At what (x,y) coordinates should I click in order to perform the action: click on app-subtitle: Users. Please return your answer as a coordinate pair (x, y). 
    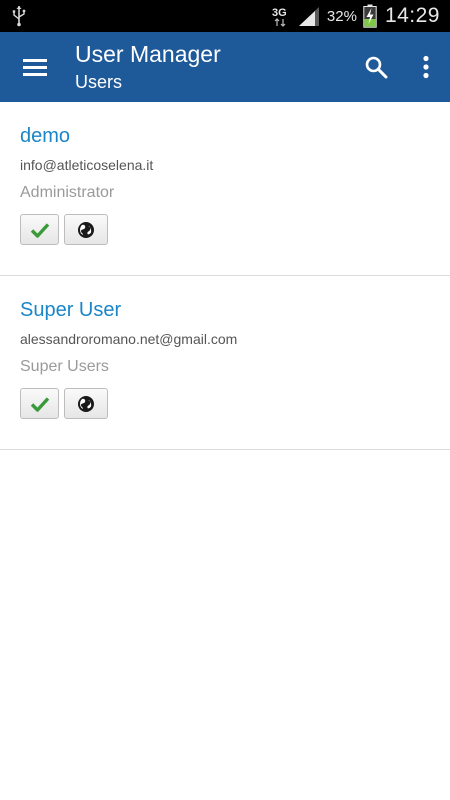
    Looking at the image, I should click on (99, 82).